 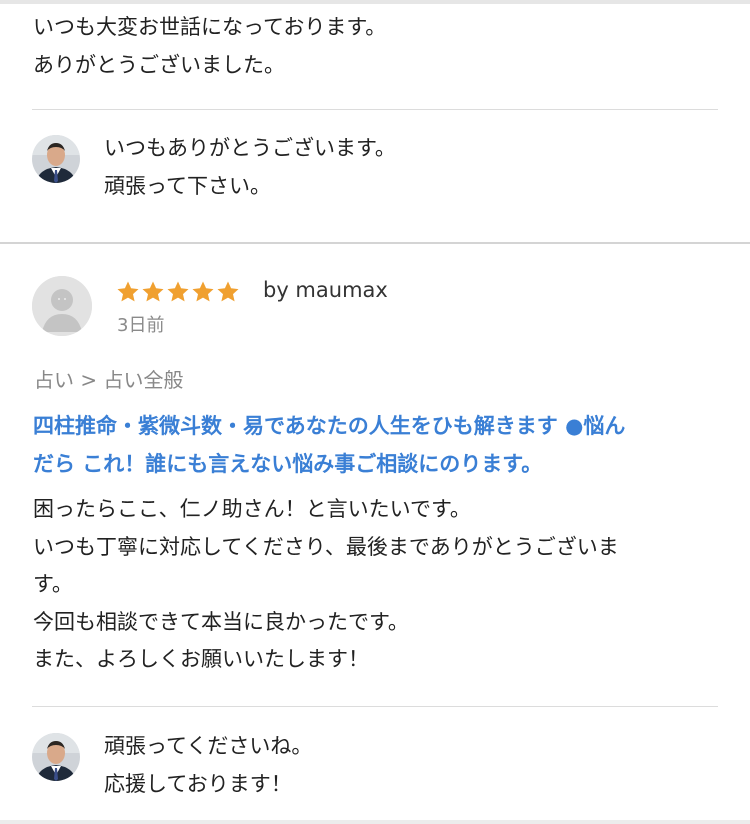 What do you see at coordinates (252, 509) in the screenshot?
I see `review-line: 困ったらここ、仁ノ助さん！と言いたいです。` at bounding box center [252, 509].